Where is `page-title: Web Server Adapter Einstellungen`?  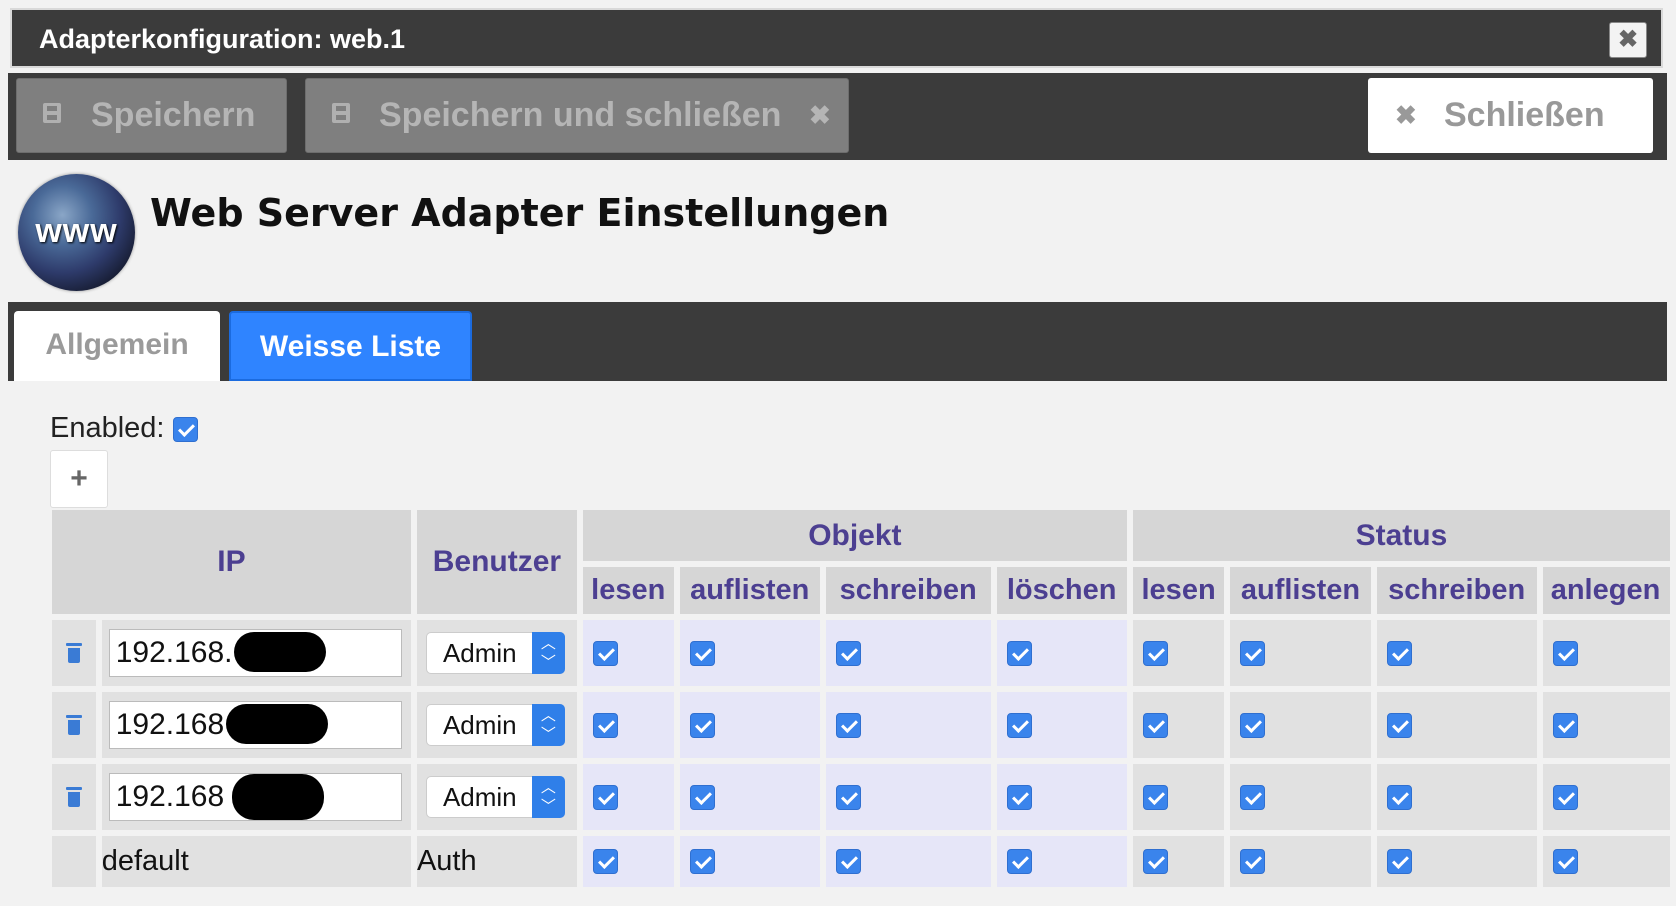
page-title: Web Server Adapter Einstellungen is located at coordinates (520, 213).